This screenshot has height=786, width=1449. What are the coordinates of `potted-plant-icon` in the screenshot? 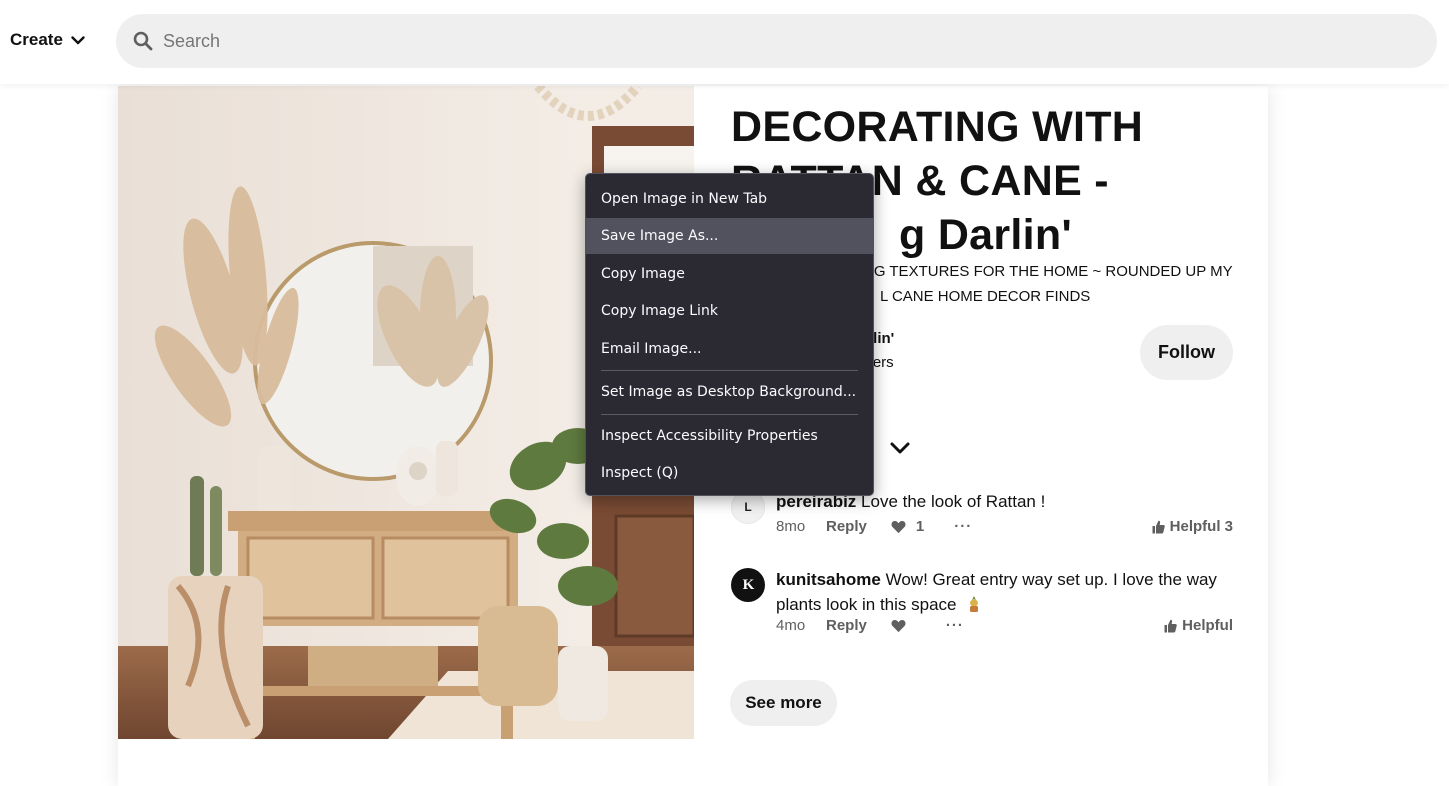 It's located at (974, 604).